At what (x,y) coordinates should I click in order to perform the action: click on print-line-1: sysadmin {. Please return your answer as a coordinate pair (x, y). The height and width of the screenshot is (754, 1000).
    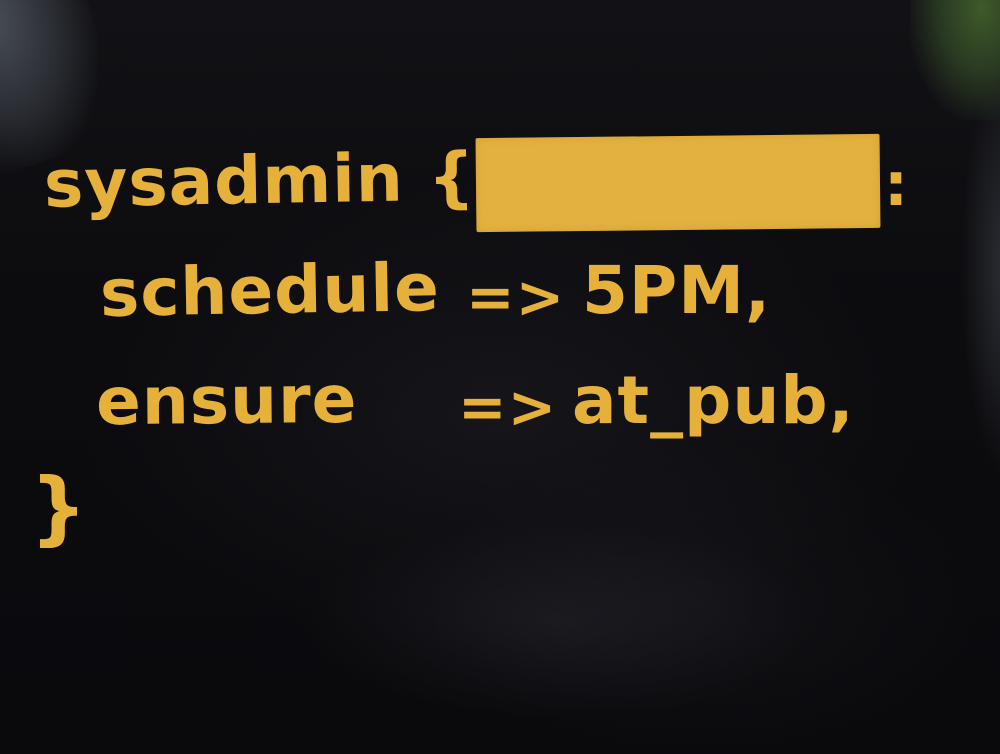
    Looking at the image, I should click on (259, 180).